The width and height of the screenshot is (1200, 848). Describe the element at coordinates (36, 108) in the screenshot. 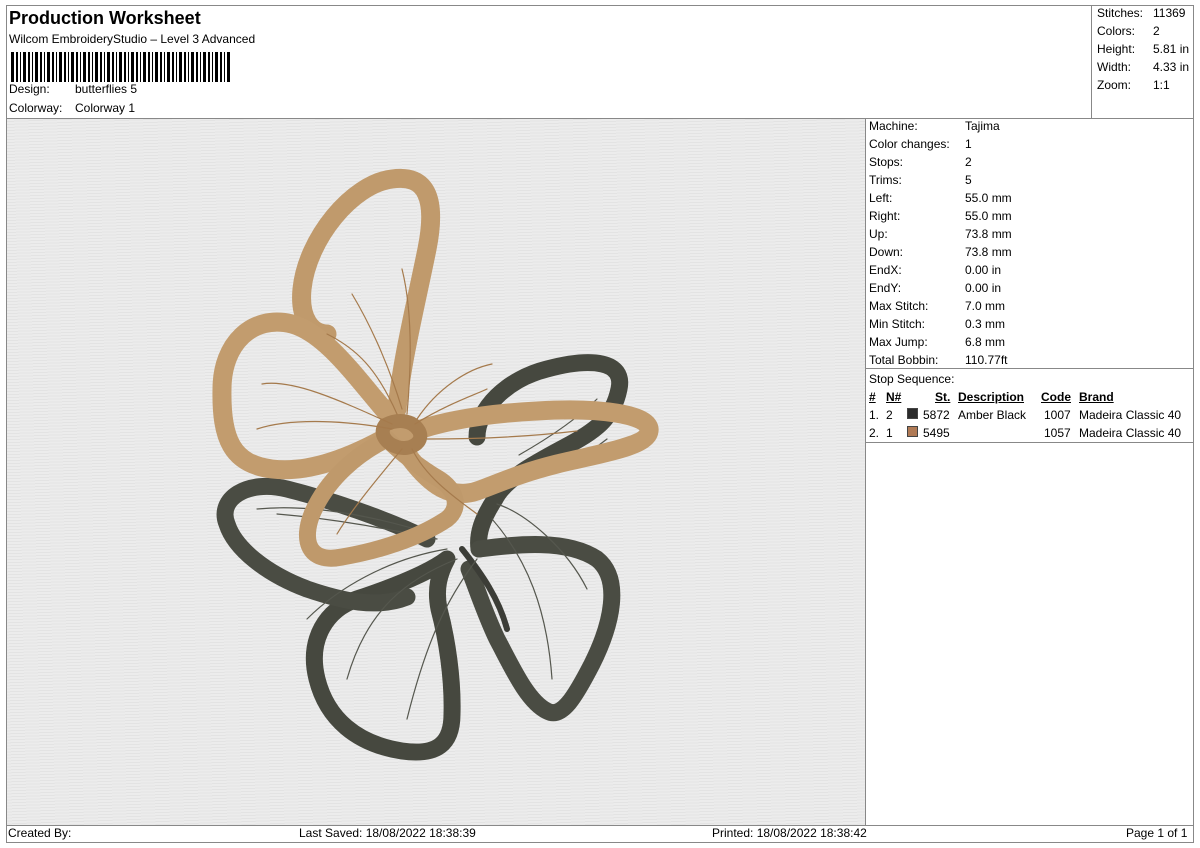

I see `colorway-label: Colorway:` at that location.